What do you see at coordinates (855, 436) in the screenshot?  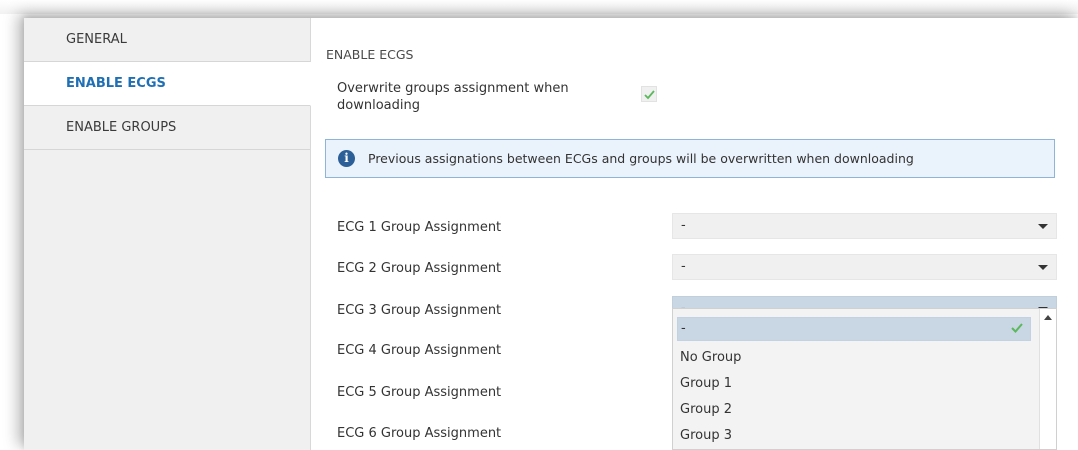 I see `dropdown-option-group-3: Group 3` at bounding box center [855, 436].